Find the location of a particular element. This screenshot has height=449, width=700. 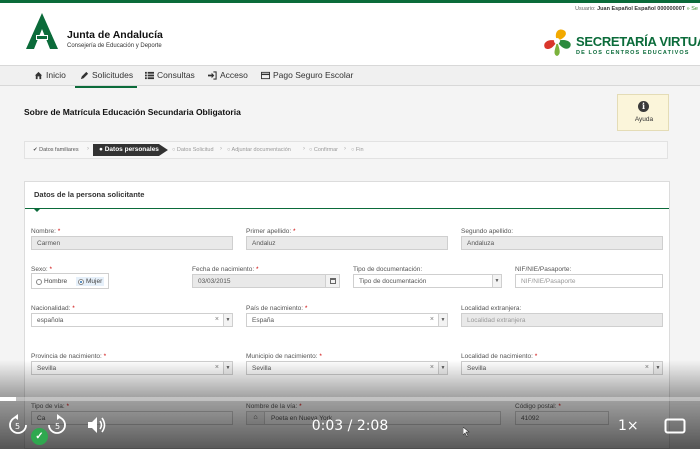

progress-fill is located at coordinates (8, 399).